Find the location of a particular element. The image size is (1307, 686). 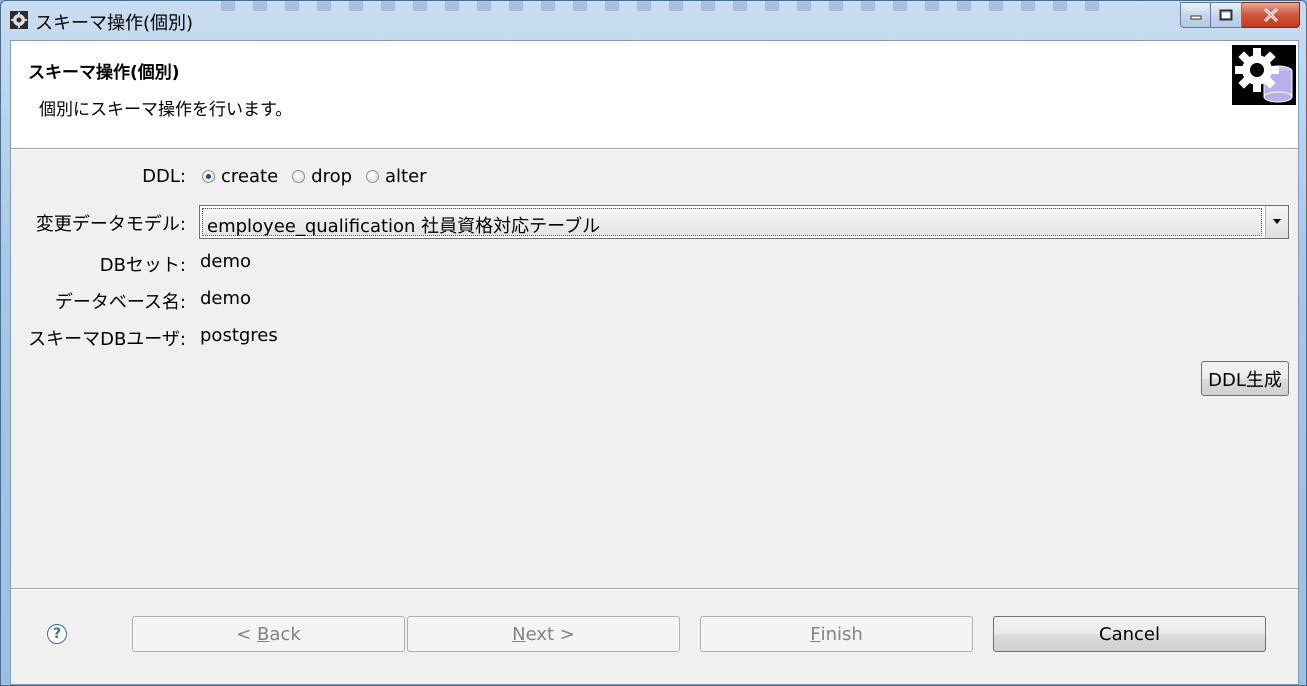

generate-ddl-button: DDL生成 is located at coordinates (1245, 378).